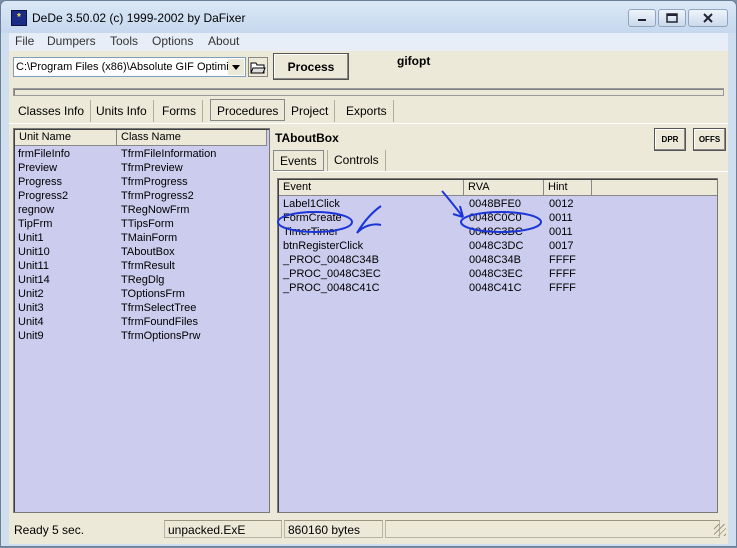  I want to click on class-name-cell: TfrmFoundFiles, so click(160, 322).